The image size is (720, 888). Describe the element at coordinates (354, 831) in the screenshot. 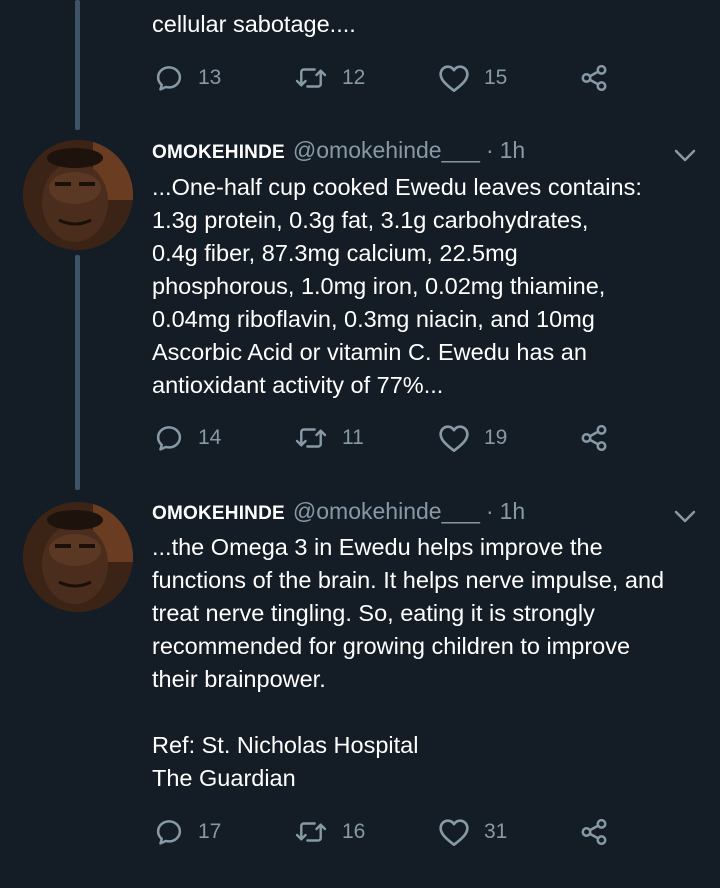

I see `retweet-count: 16` at that location.